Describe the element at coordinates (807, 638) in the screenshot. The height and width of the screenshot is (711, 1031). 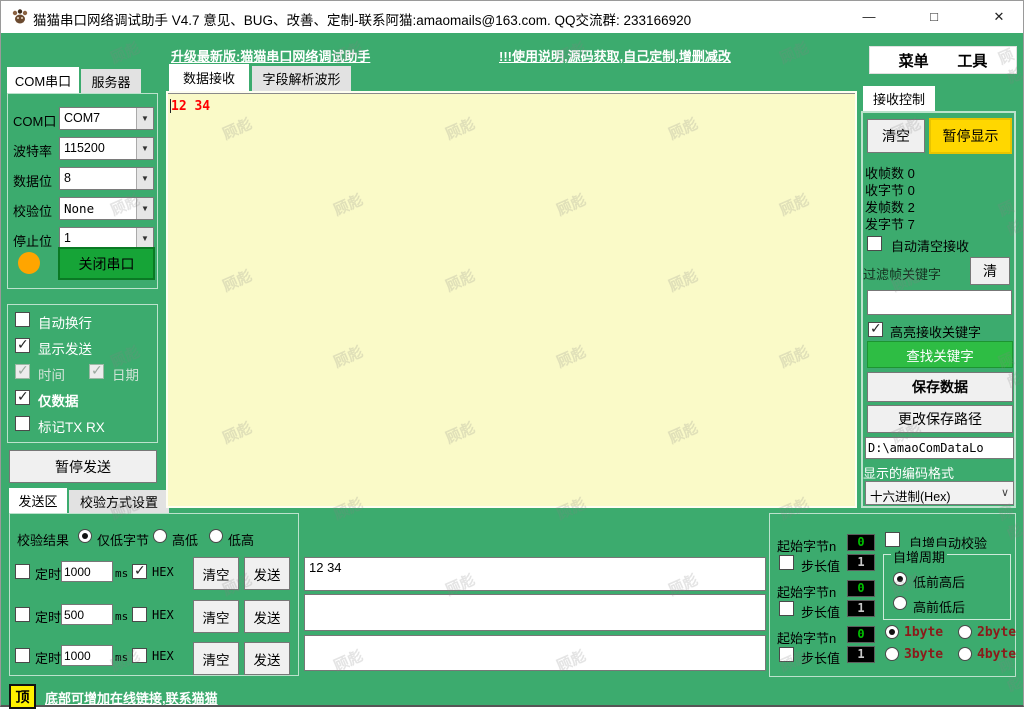
I see `start-byte3-label: 起始字节n` at that location.